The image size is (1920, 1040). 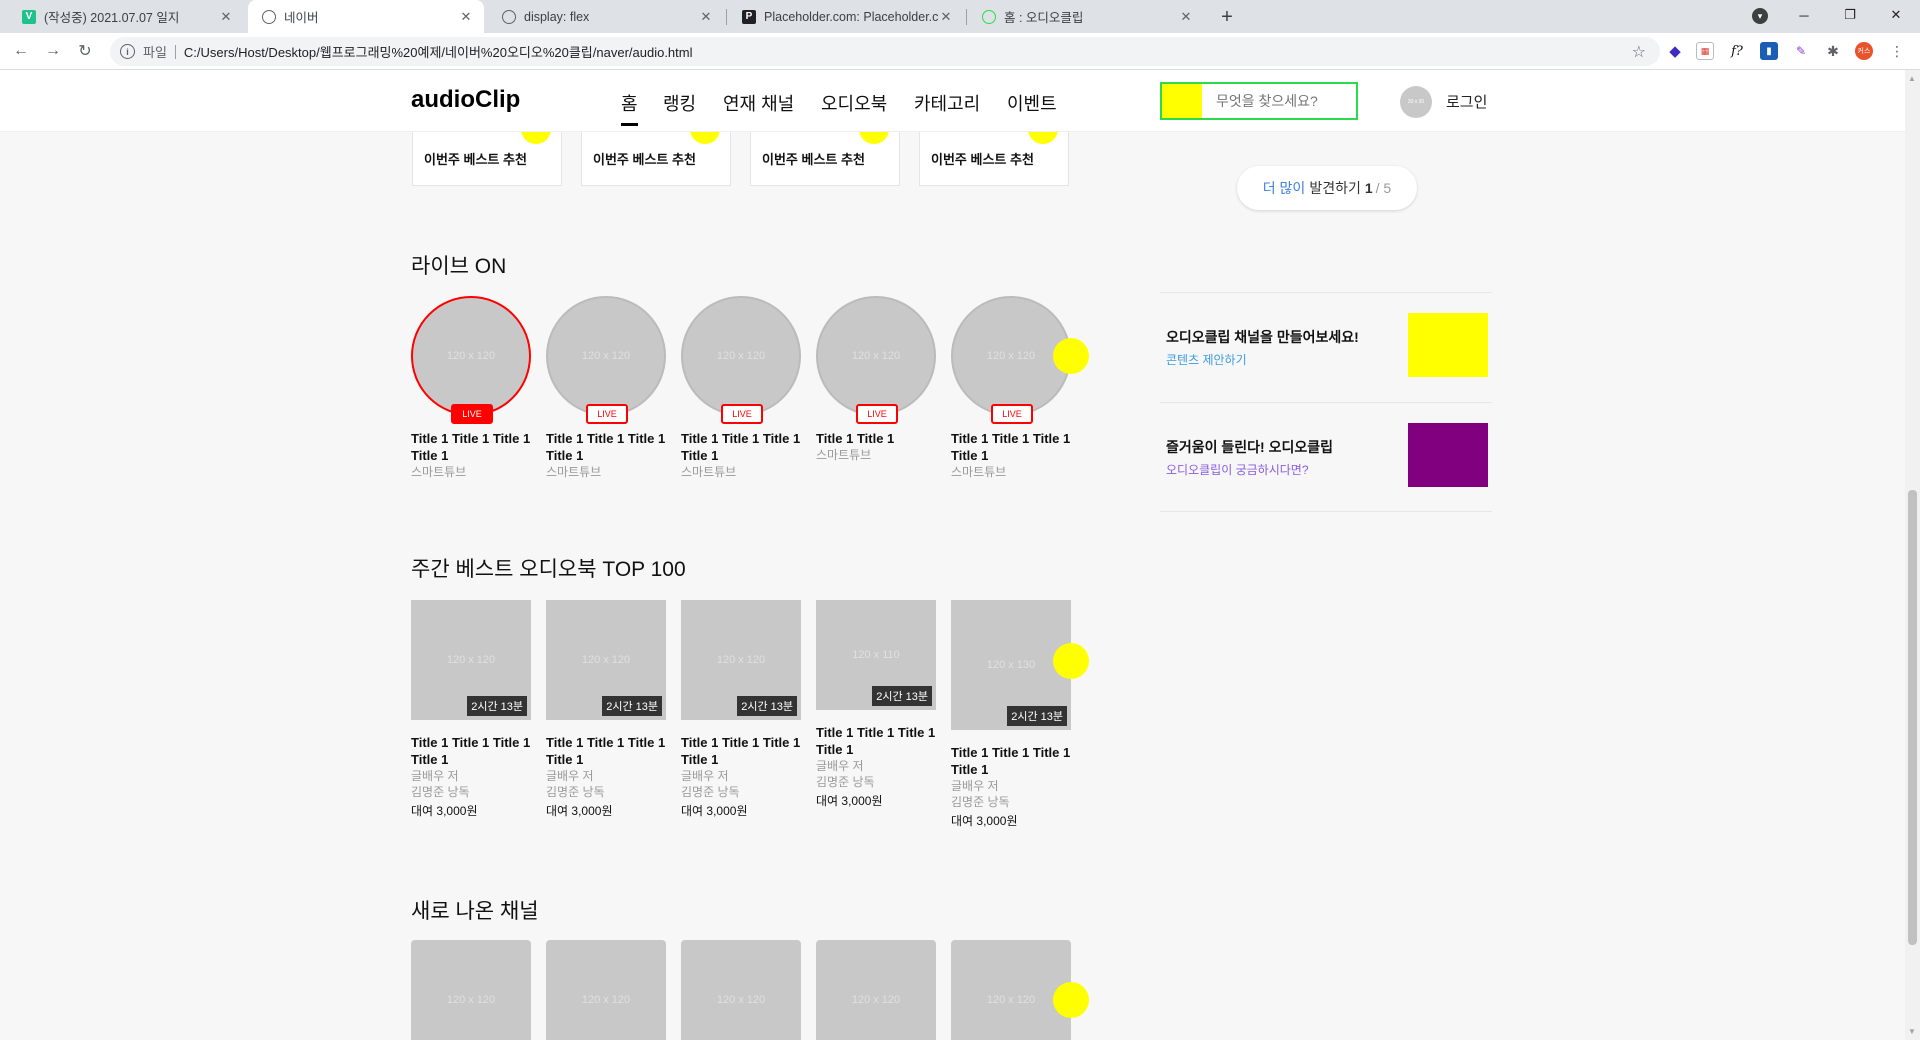 I want to click on forward-arrow-icon: →, so click(x=53, y=51).